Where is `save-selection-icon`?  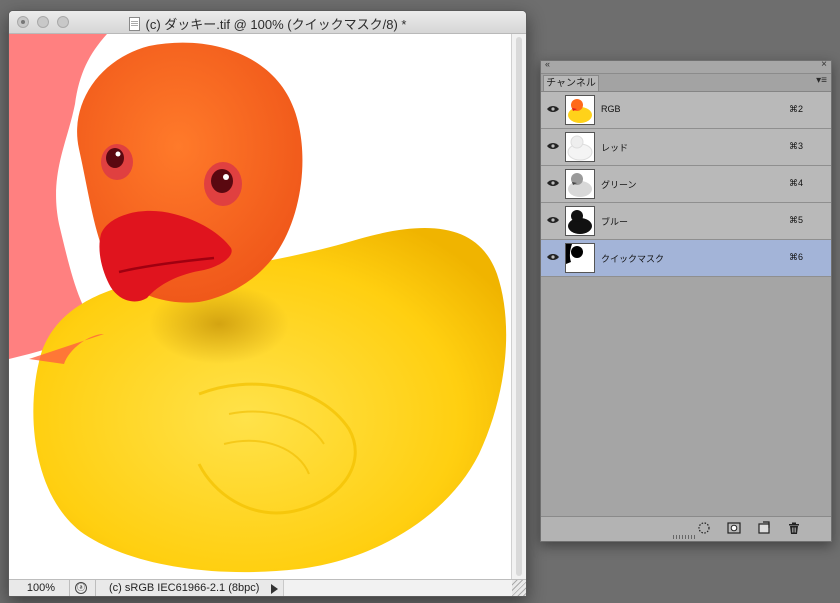 save-selection-icon is located at coordinates (734, 528).